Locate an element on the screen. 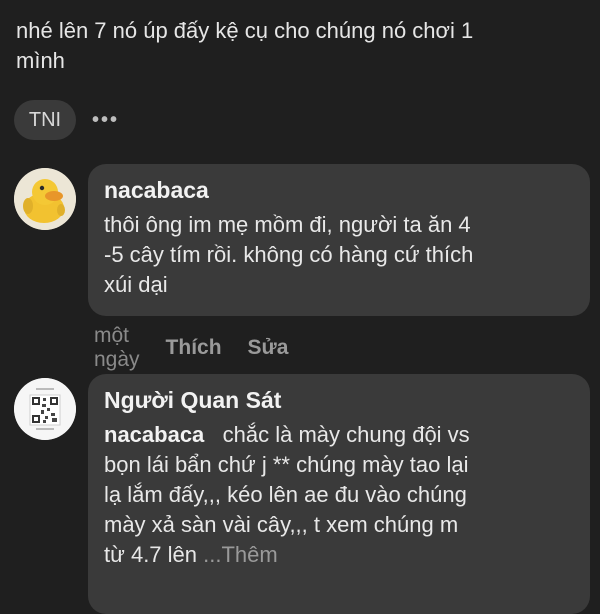  yellow-duck-icon is located at coordinates (45, 199).